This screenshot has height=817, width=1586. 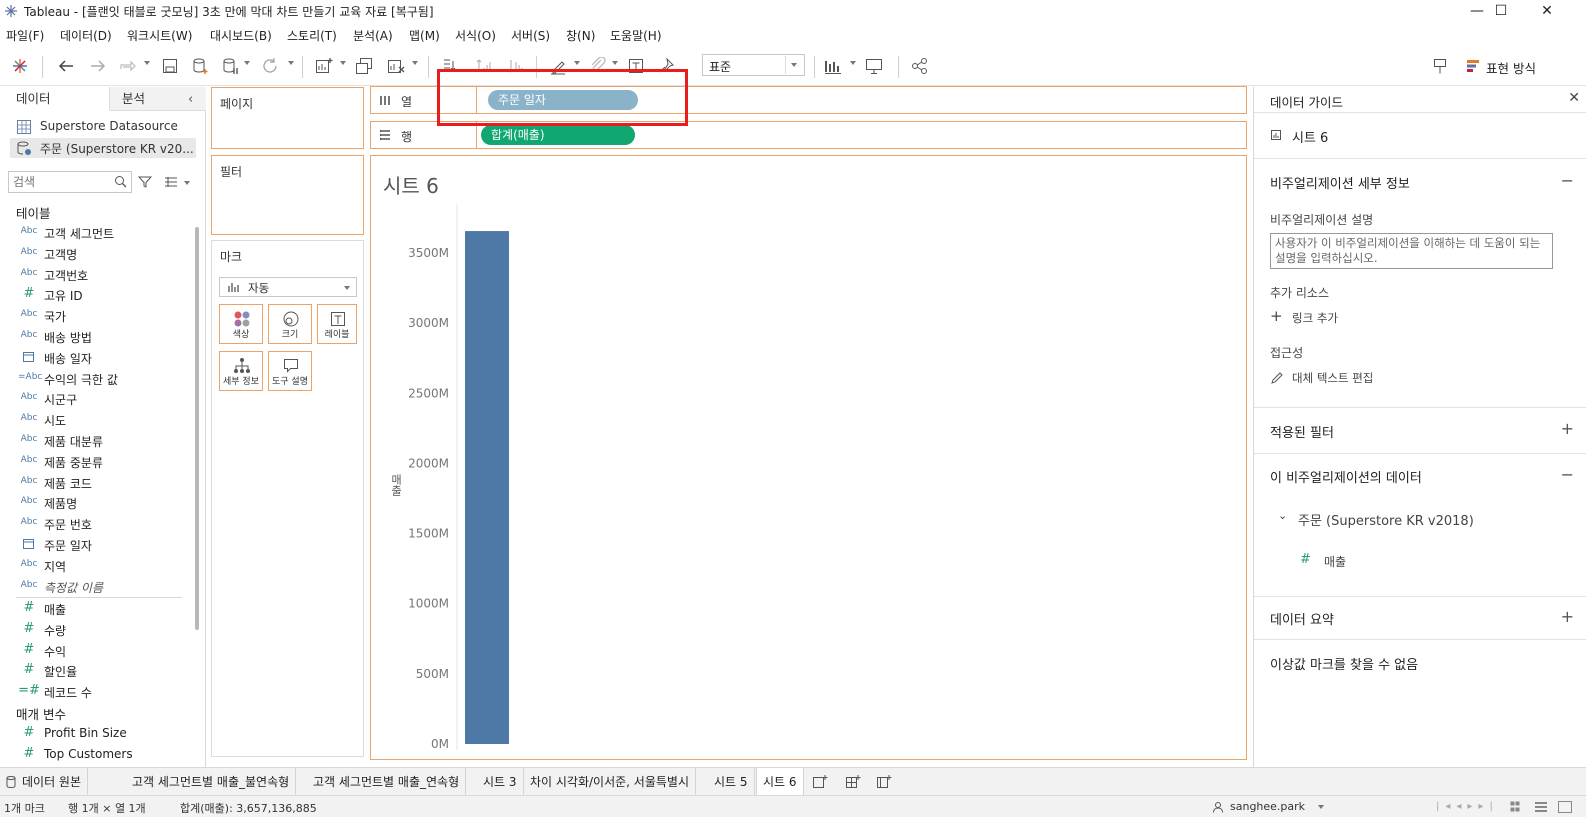 I want to click on mark-type-dropdown: 자동, so click(x=288, y=287).